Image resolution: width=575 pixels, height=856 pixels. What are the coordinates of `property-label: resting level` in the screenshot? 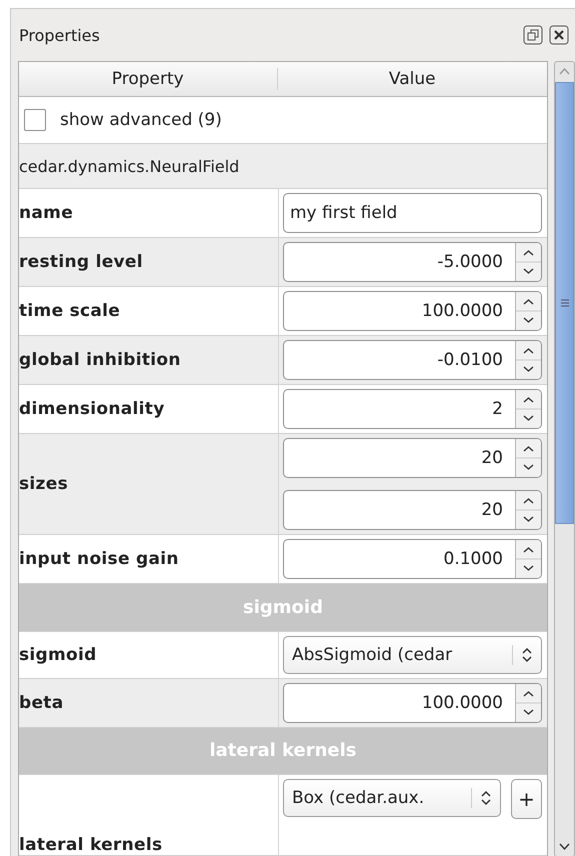 It's located at (81, 262).